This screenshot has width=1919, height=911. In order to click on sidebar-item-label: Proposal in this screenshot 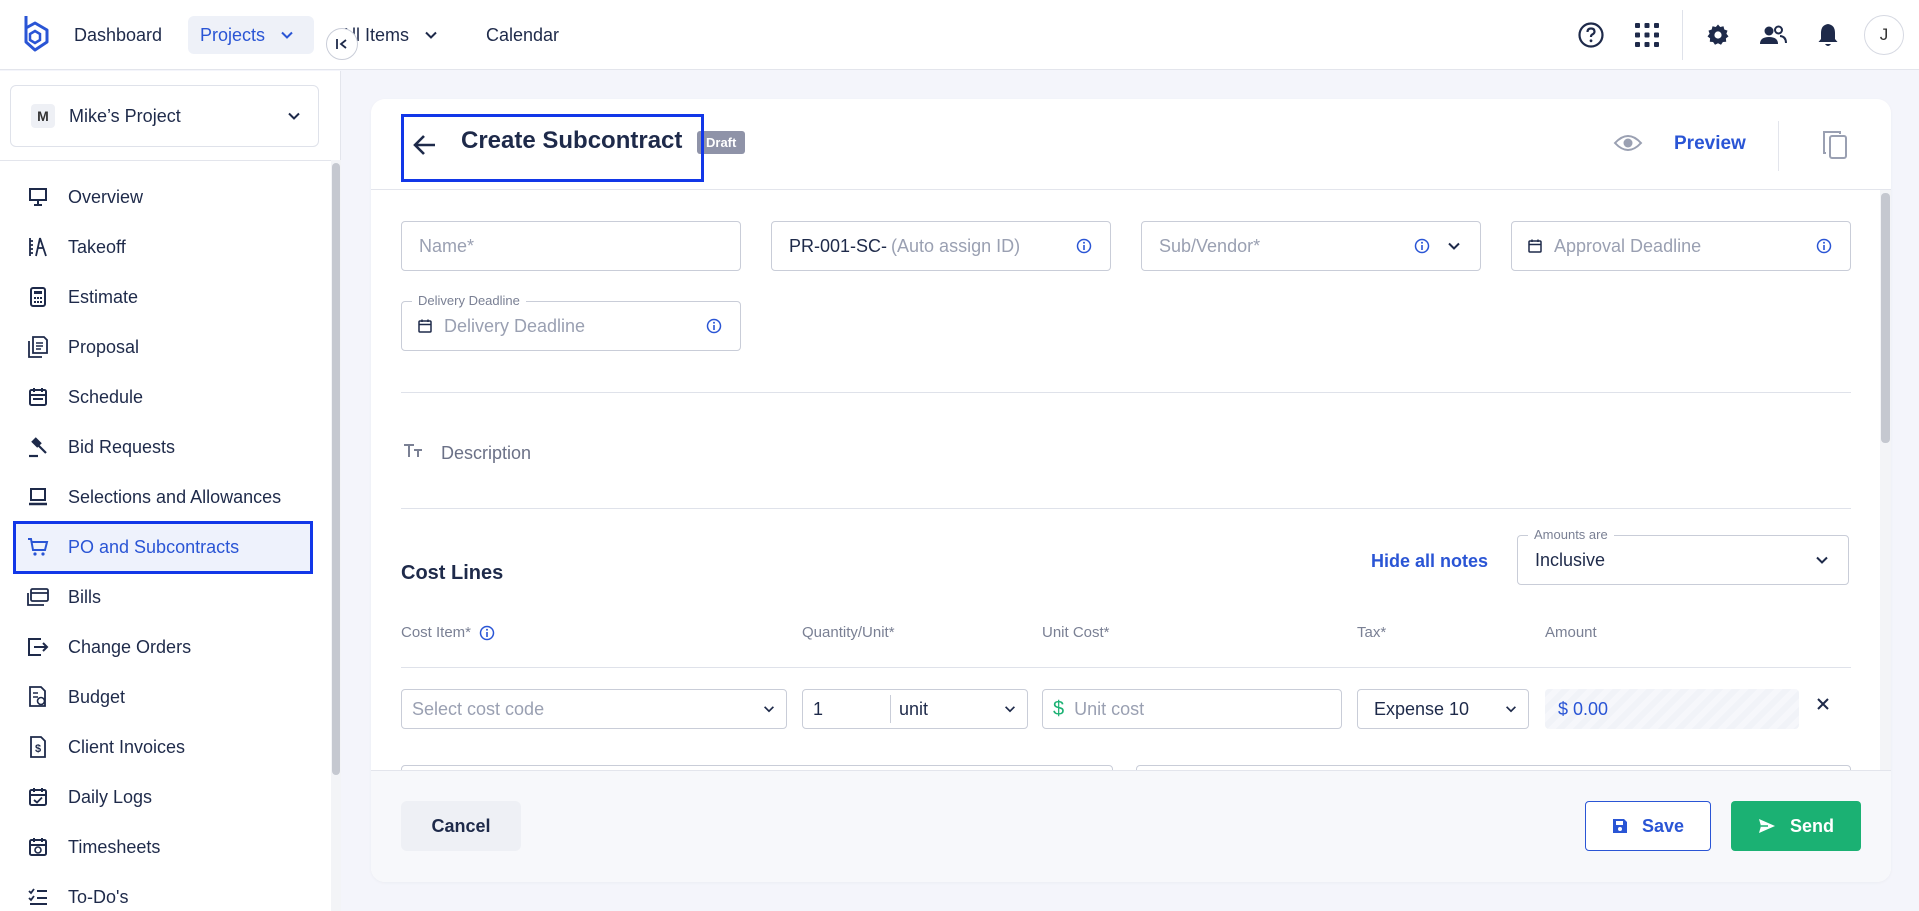, I will do `click(104, 346)`.